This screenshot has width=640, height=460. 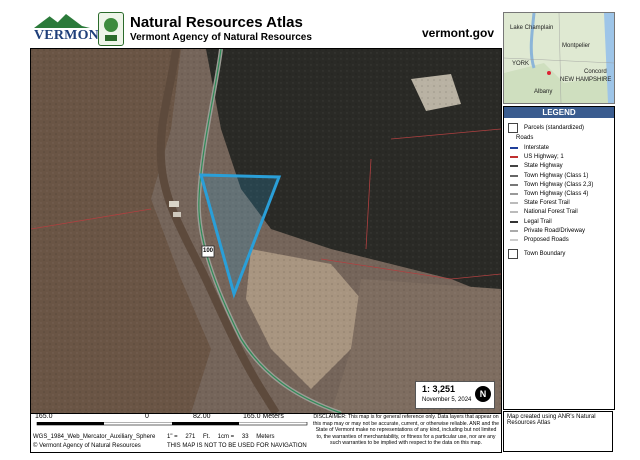 What do you see at coordinates (525, 138) in the screenshot?
I see `legend-roads-heading: Roads` at bounding box center [525, 138].